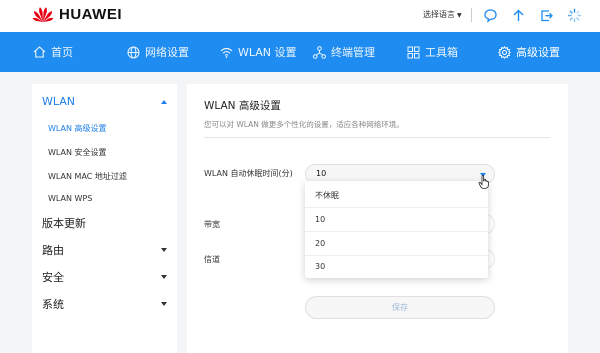 The image size is (600, 353). Describe the element at coordinates (546, 15) in the screenshot. I see `logout-icon` at that location.